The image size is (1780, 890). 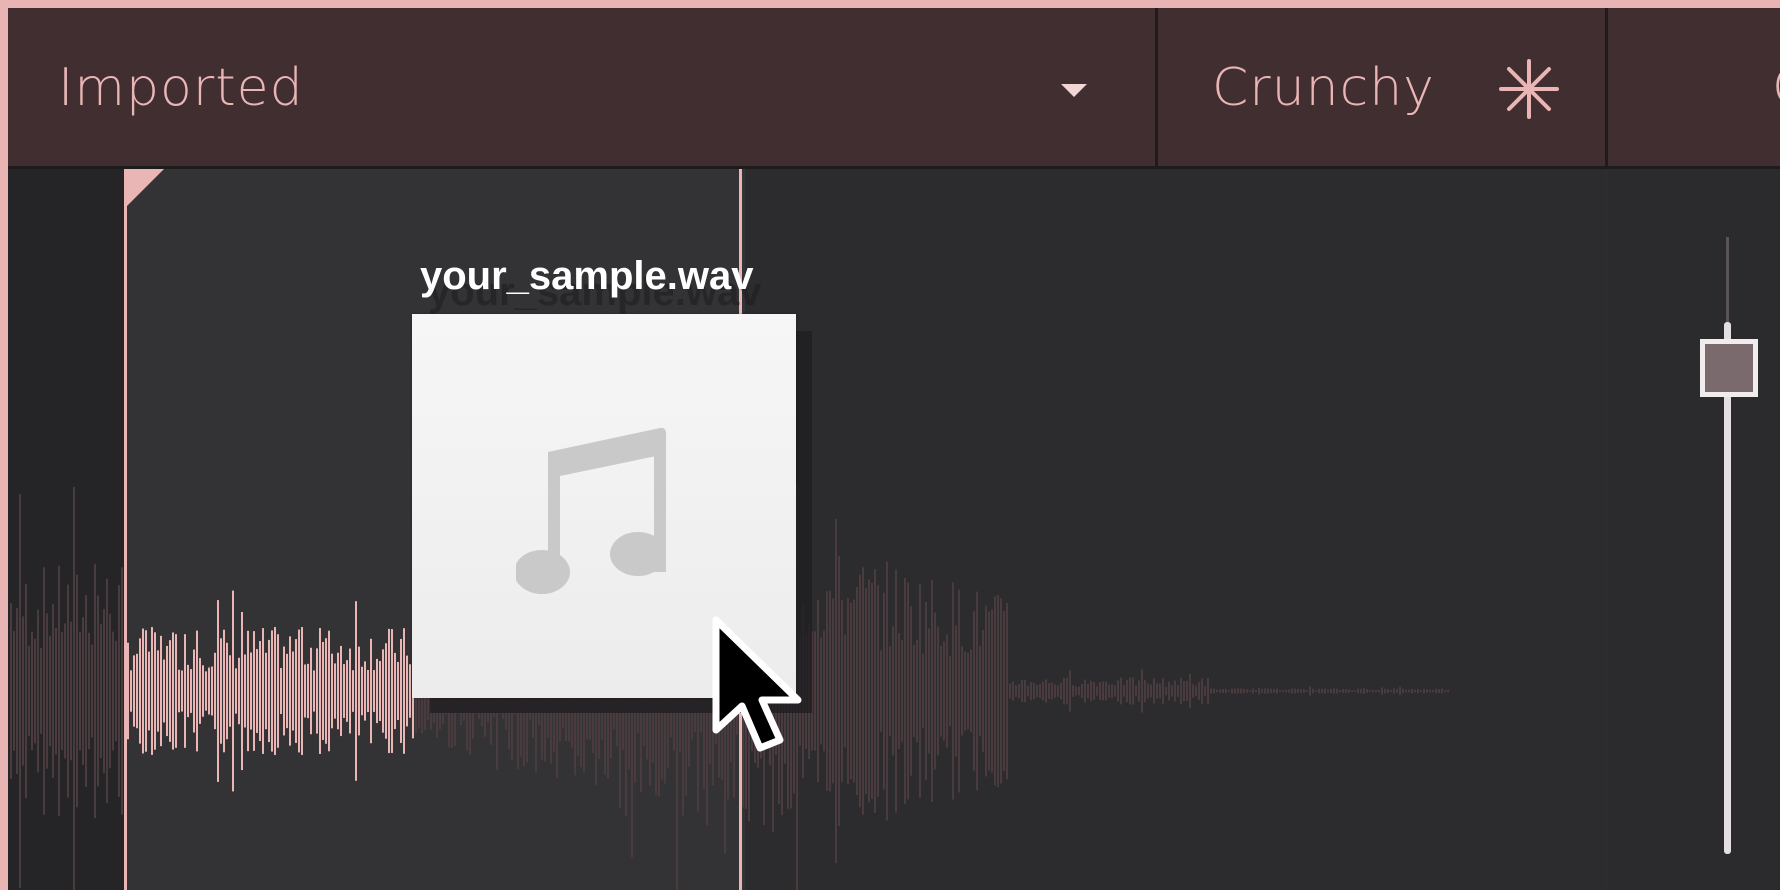 What do you see at coordinates (1694, 87) in the screenshot?
I see `next-header-button: C` at bounding box center [1694, 87].